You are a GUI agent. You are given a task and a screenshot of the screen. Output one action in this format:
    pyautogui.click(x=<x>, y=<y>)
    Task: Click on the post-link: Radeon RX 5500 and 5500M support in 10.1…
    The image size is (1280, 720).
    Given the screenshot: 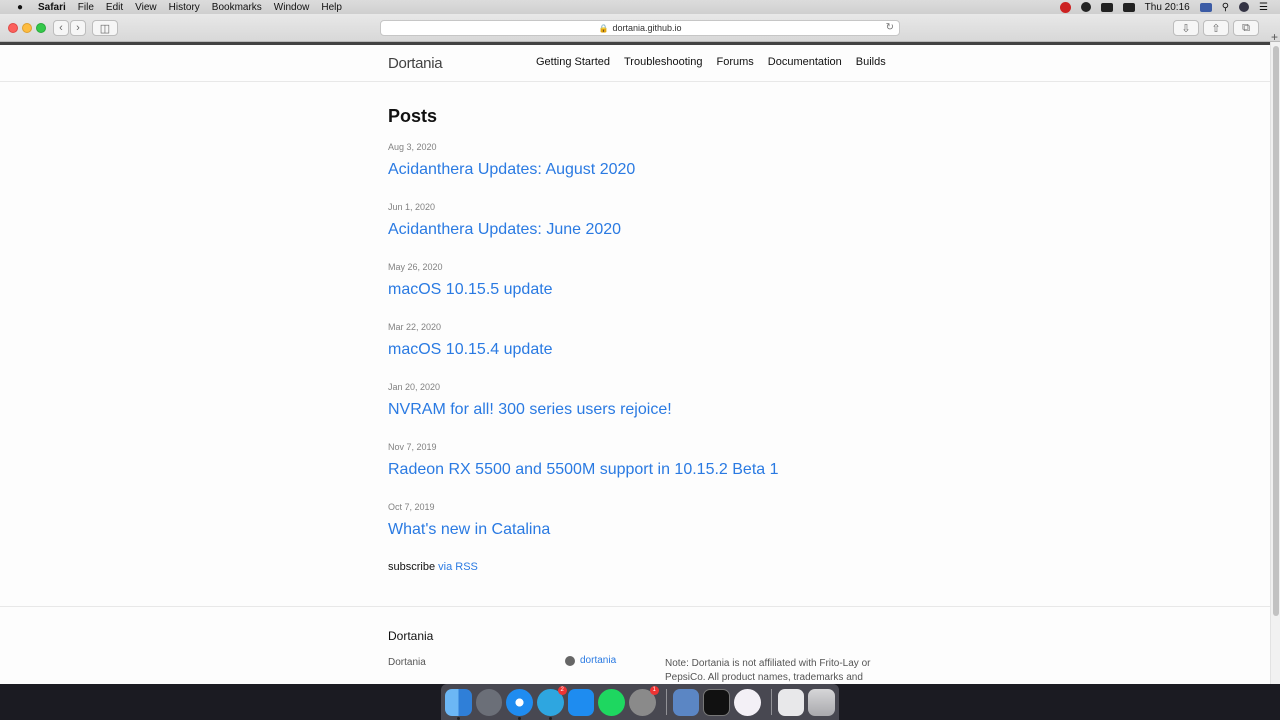 What is the action you would take?
    pyautogui.click(x=583, y=470)
    